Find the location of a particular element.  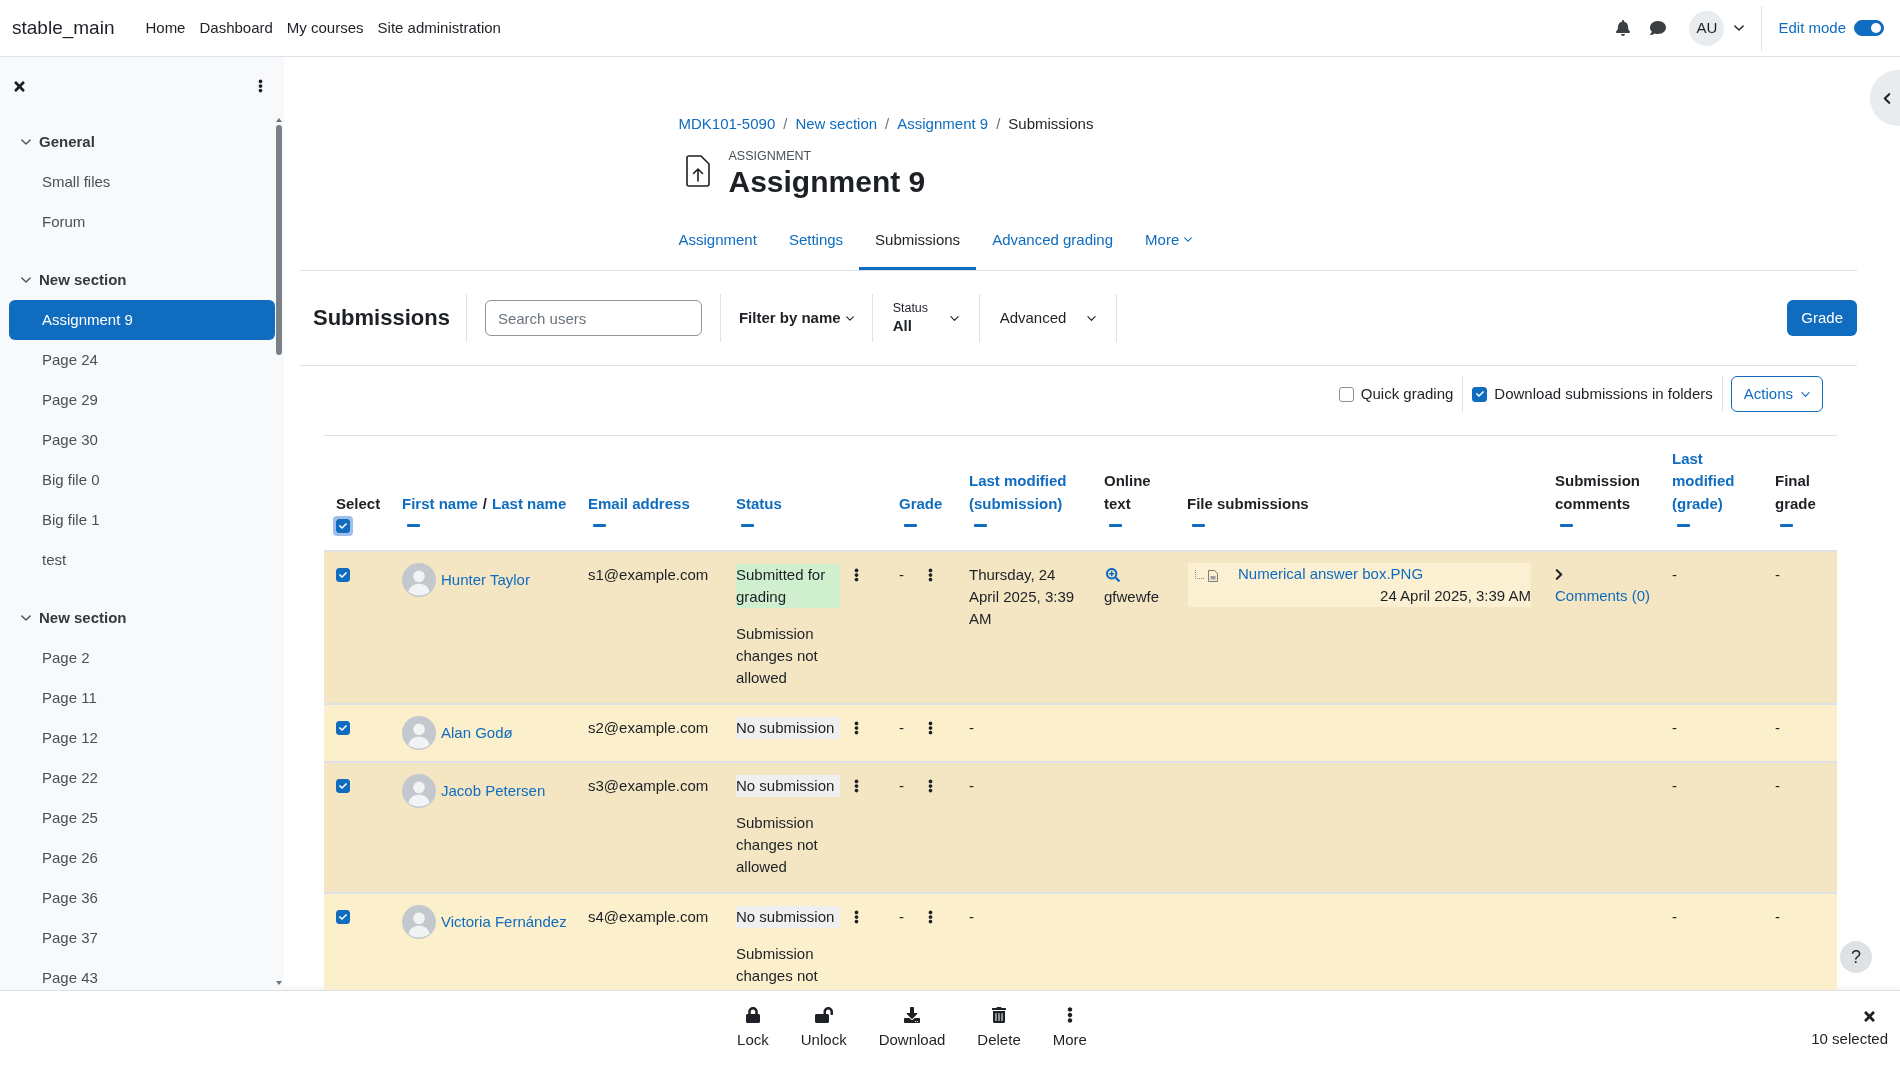

bulk-action-button: Lock is located at coordinates (753, 1028).